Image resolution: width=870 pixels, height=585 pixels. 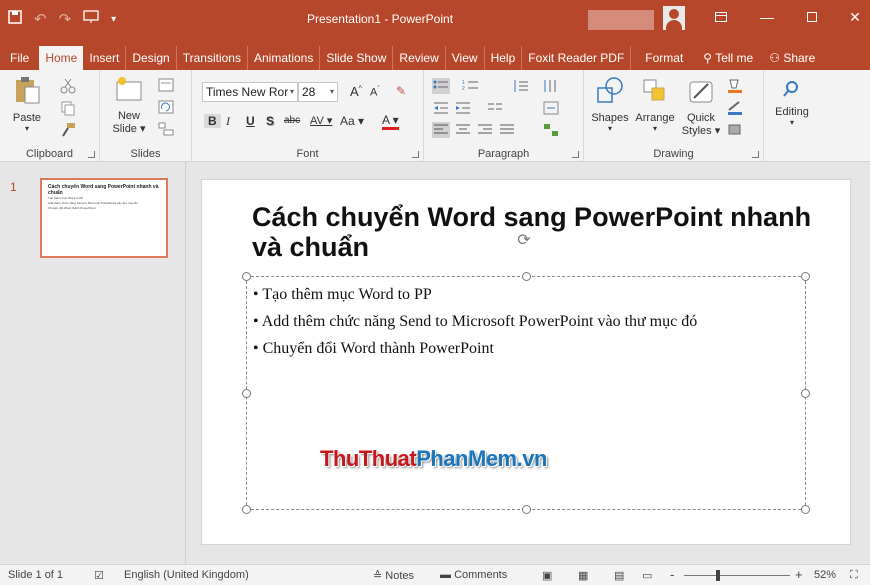 I want to click on comment-icon: ▬, so click(x=445, y=575).